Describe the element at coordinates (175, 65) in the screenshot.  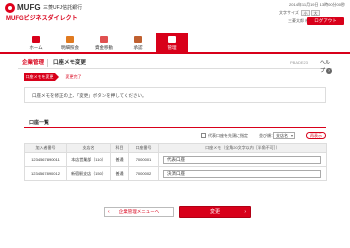
I see `page-title-bar: 企業管理 口座メモ変更 PBADE23 ヘルプ?` at that location.